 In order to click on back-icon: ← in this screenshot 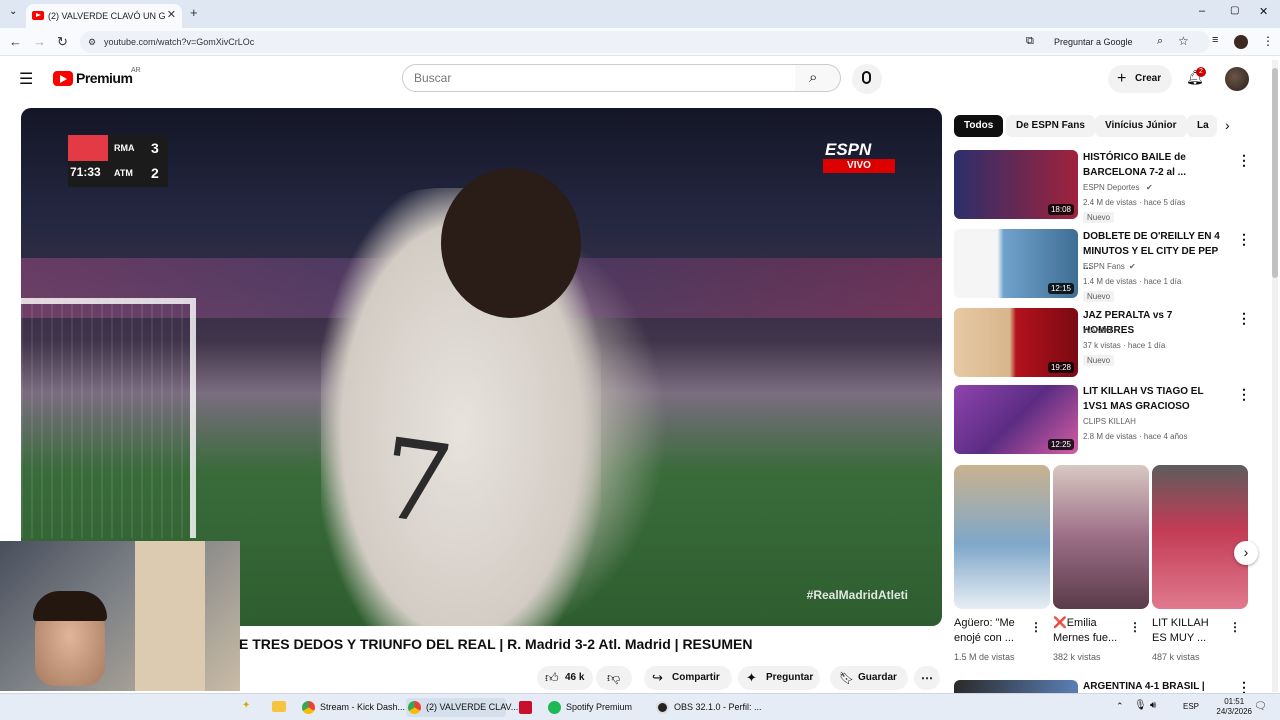, I will do `click(15, 41)`.